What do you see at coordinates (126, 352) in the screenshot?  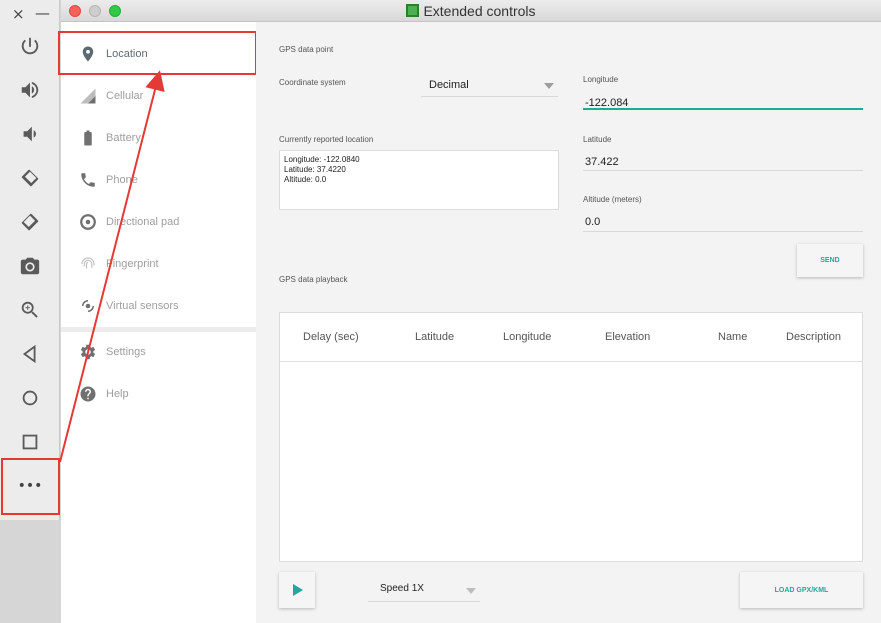 I see `sidebar-item-label: Settings` at bounding box center [126, 352].